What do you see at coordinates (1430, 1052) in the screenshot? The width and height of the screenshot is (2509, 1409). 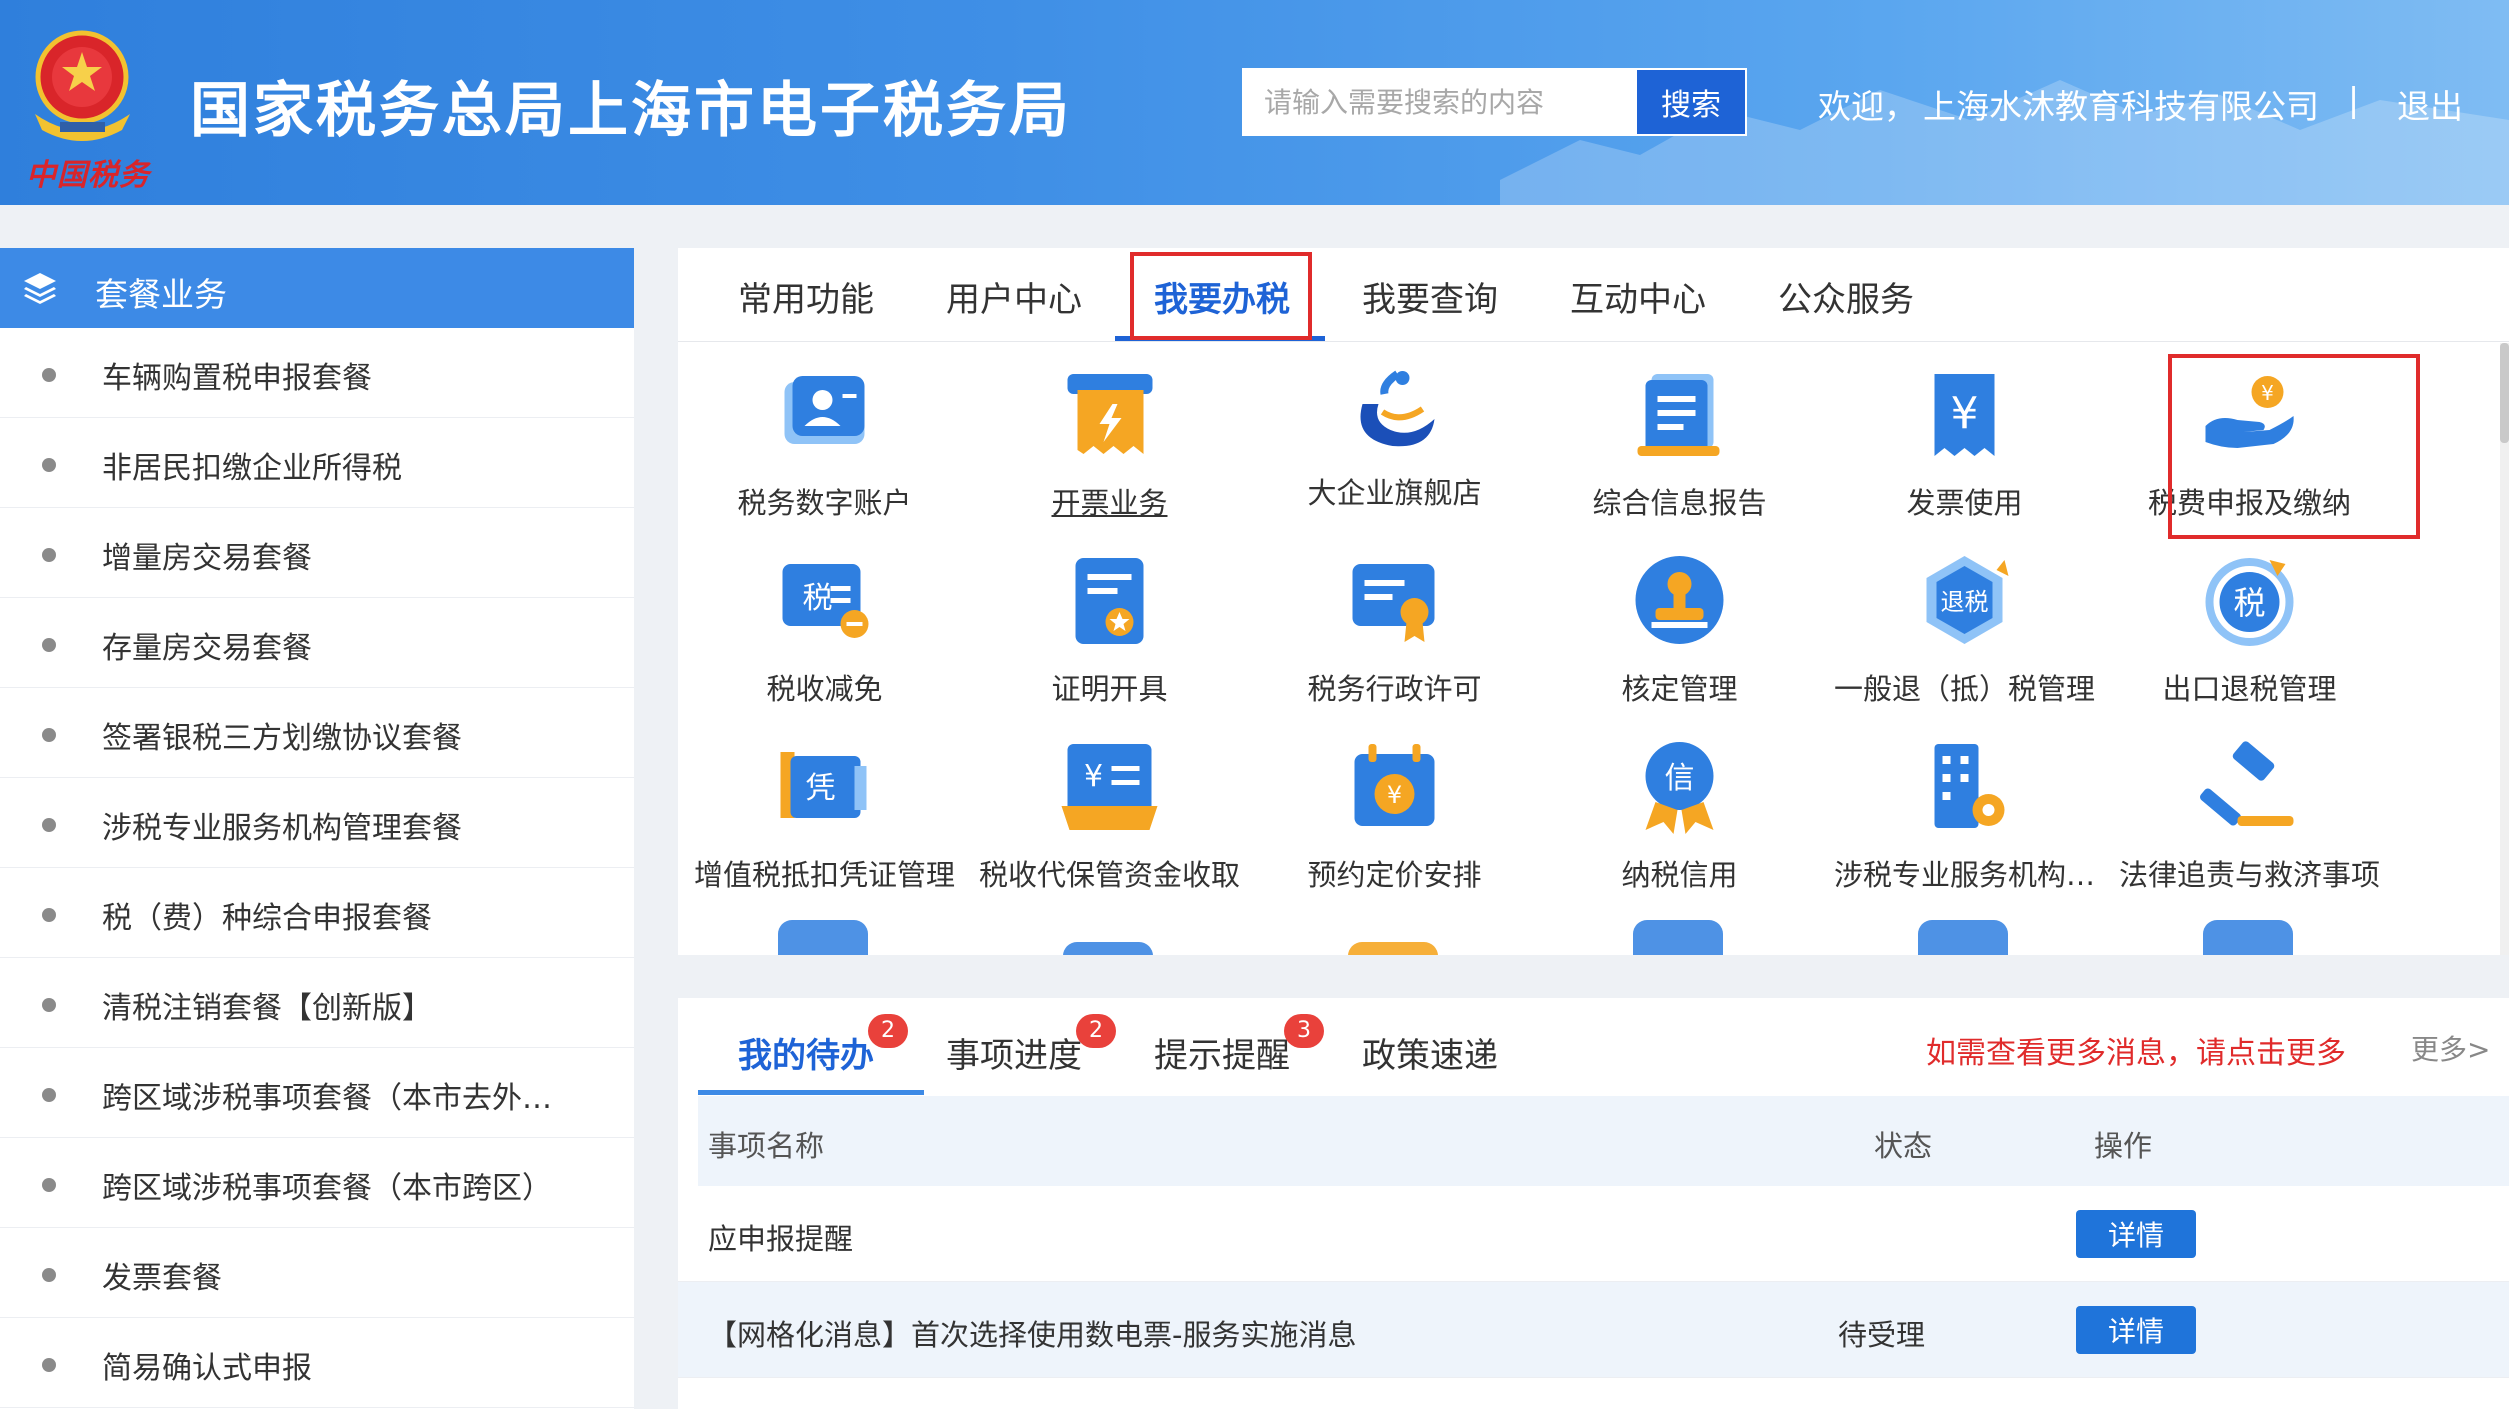 I see `tab-policy-express: 政策速递` at bounding box center [1430, 1052].